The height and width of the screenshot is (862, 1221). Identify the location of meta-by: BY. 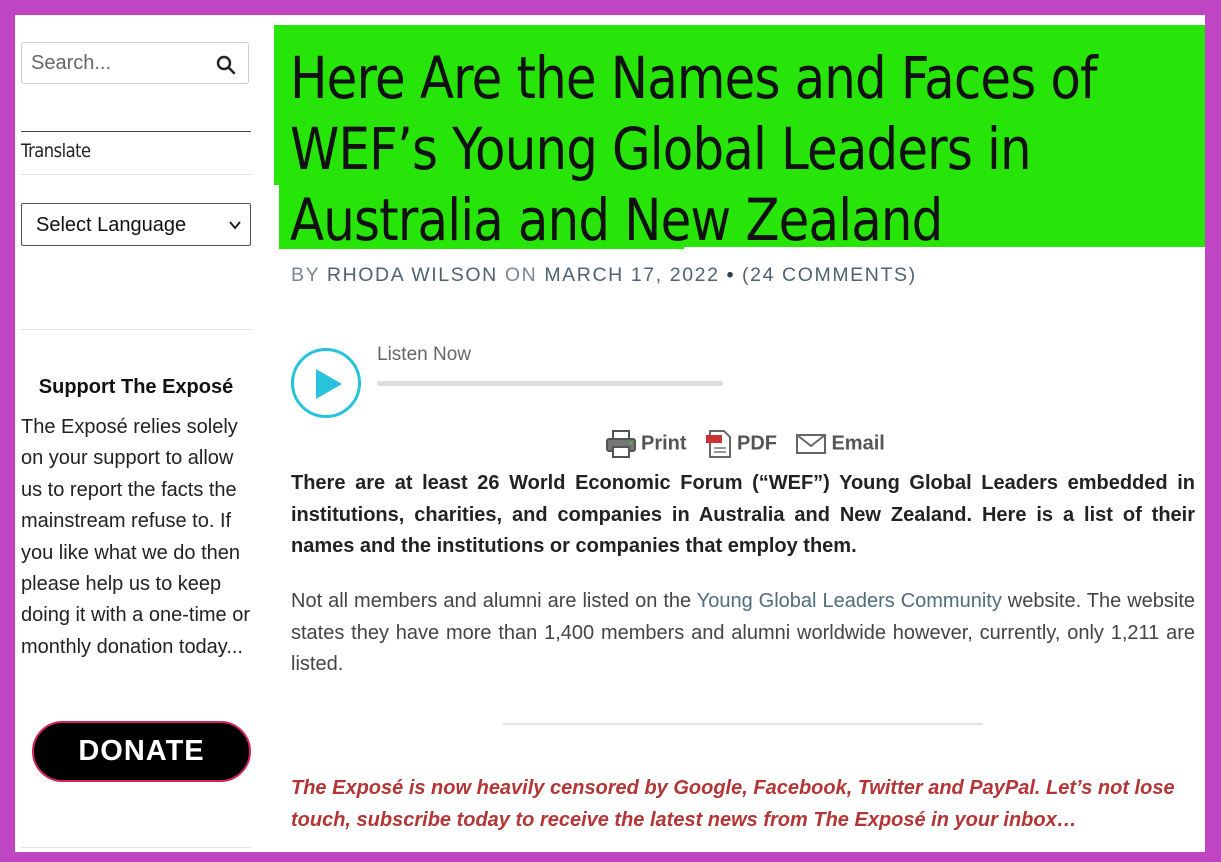
(305, 275).